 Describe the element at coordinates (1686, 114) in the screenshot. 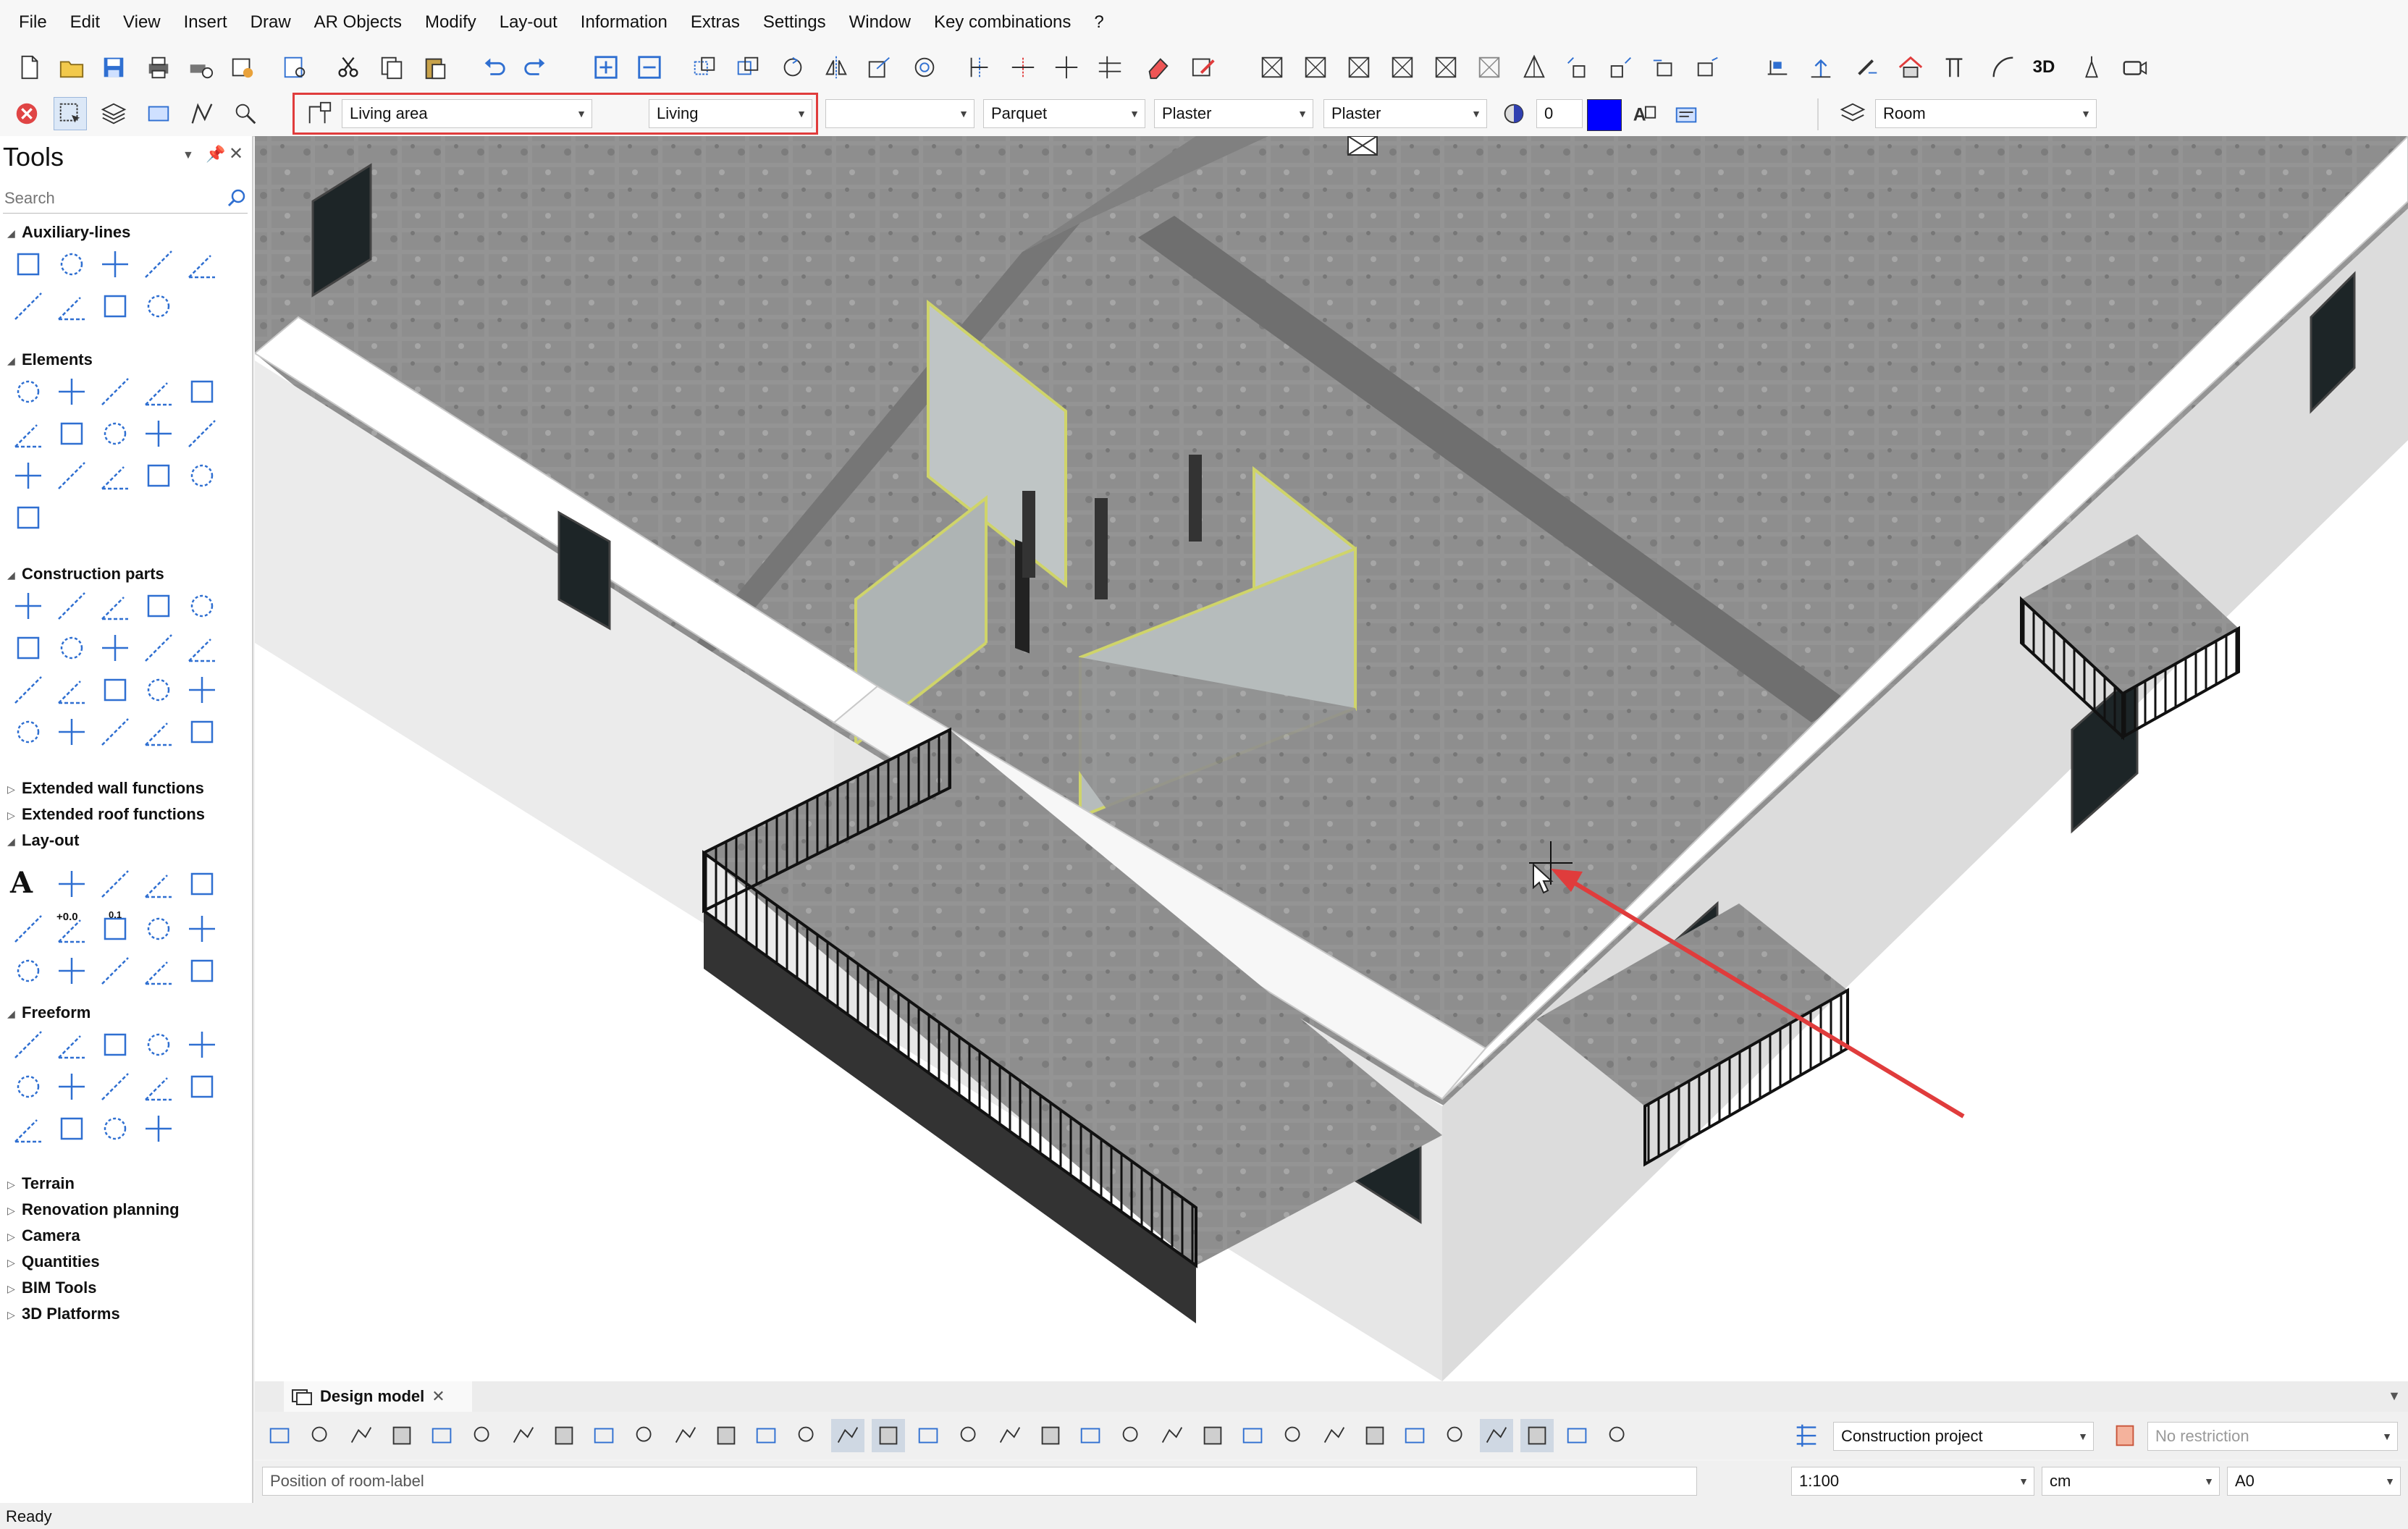

I see `room-label-icon` at that location.